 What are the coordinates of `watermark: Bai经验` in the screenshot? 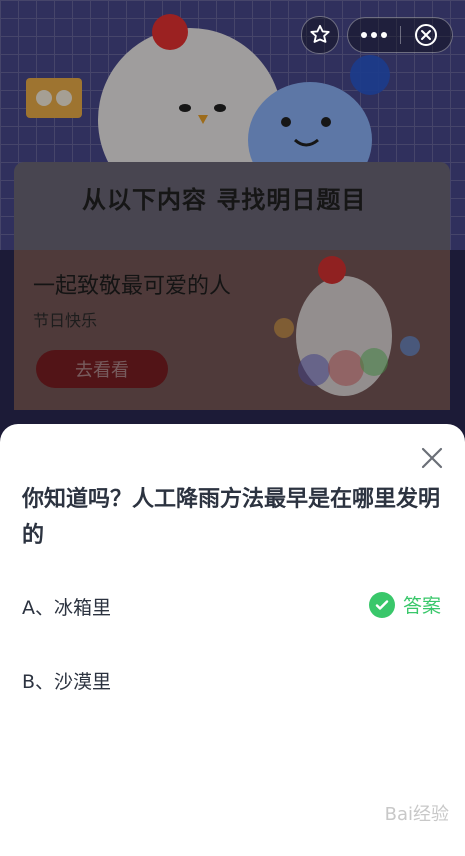 It's located at (416, 814).